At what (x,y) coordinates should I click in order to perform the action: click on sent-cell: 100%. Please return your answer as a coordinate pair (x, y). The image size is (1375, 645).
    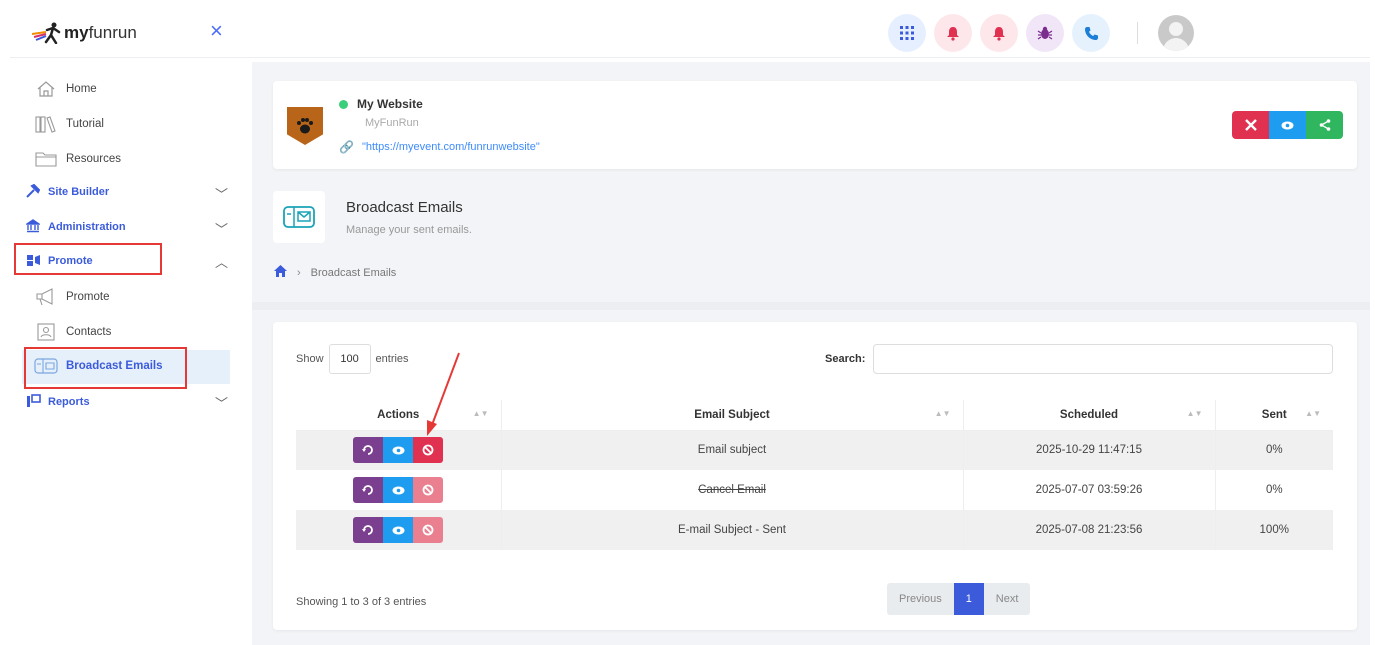
    Looking at the image, I should click on (1273, 530).